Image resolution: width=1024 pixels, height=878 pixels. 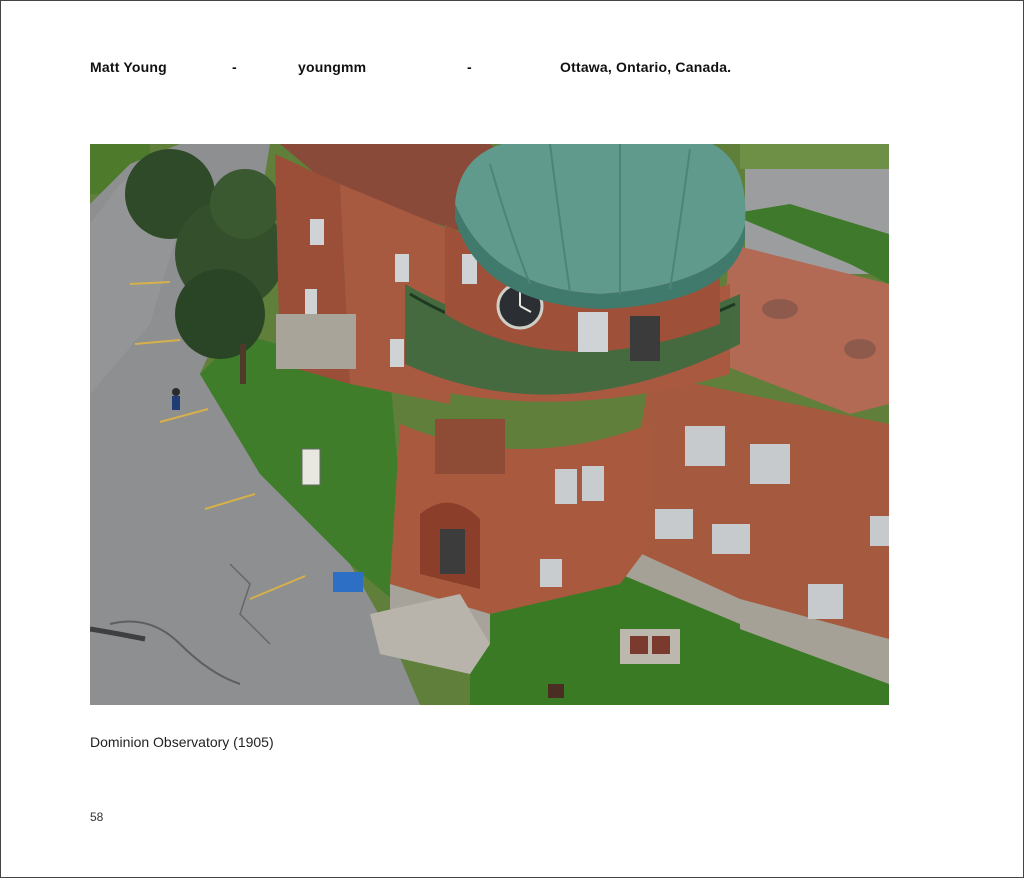 What do you see at coordinates (646, 67) in the screenshot?
I see `author-location: Ottawa, Ontario, Canada.` at bounding box center [646, 67].